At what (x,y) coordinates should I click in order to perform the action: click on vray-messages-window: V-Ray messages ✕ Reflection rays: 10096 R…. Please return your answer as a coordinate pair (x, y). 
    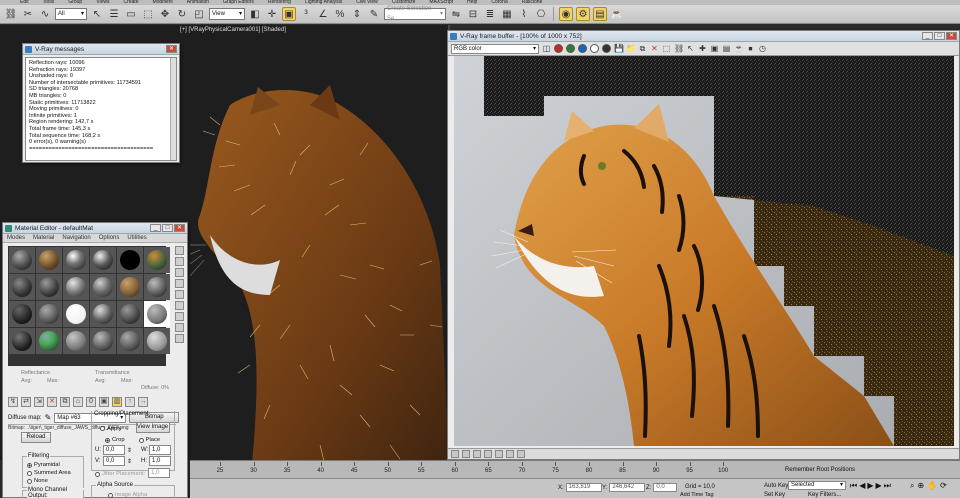
    Looking at the image, I should click on (101, 103).